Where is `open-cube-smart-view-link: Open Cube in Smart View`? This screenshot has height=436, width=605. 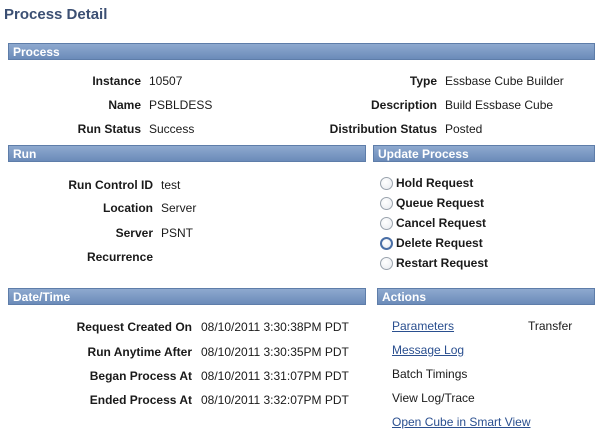 open-cube-smart-view-link: Open Cube in Smart View is located at coordinates (461, 422).